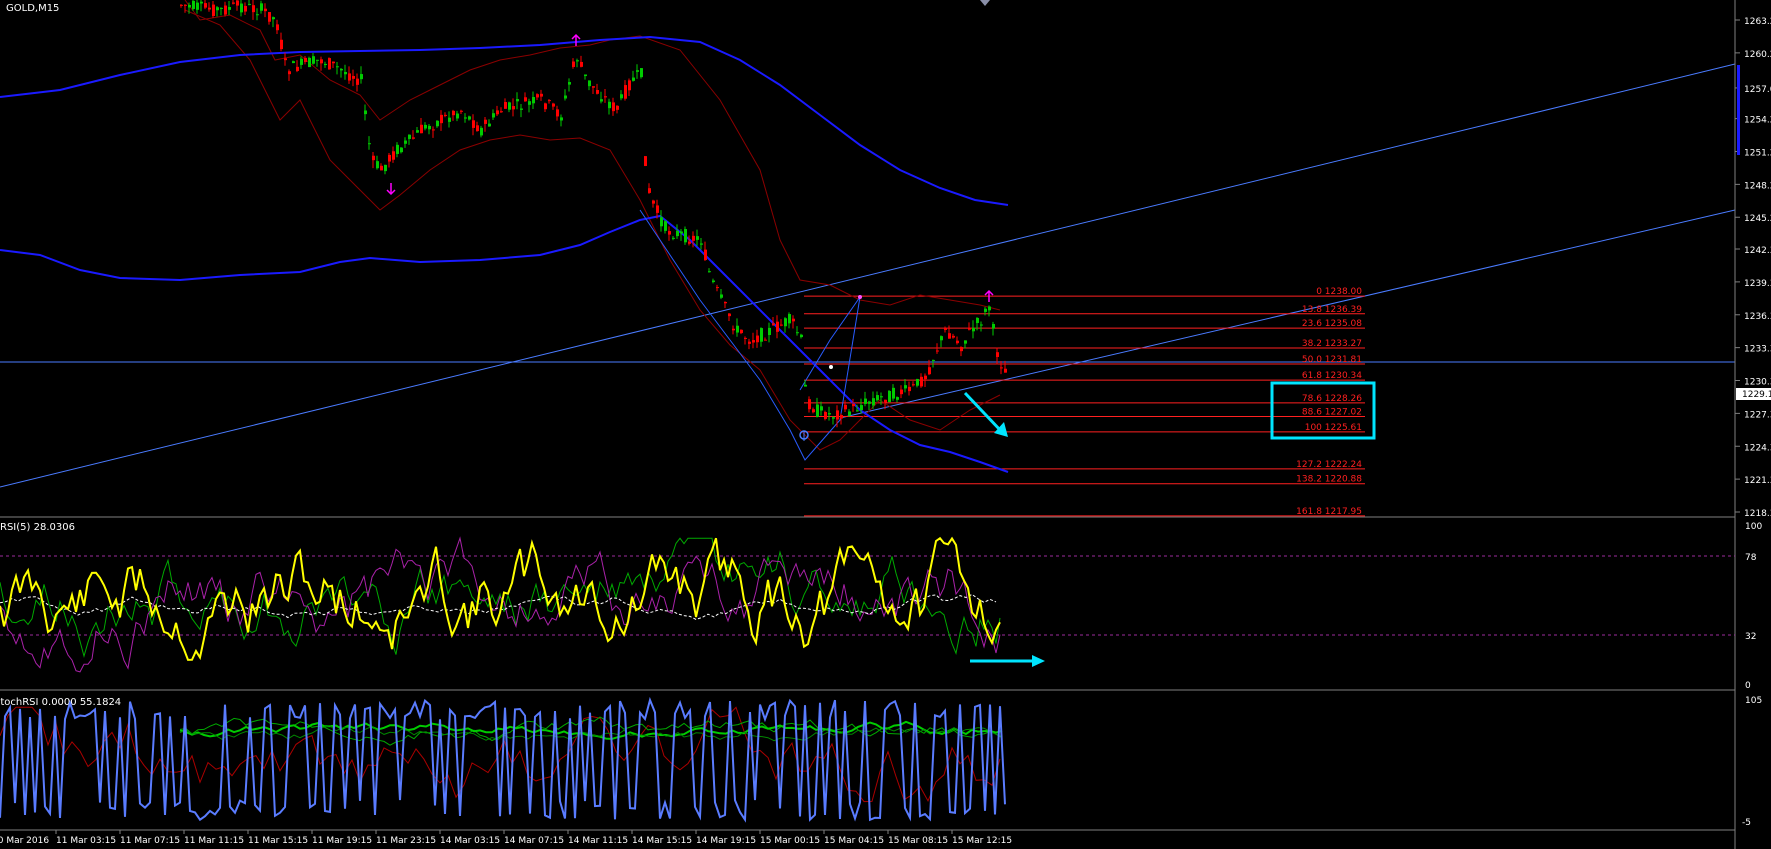 The width and height of the screenshot is (1771, 849). What do you see at coordinates (1757, 514) in the screenshot?
I see `price-tick-label: 1218.3` at bounding box center [1757, 514].